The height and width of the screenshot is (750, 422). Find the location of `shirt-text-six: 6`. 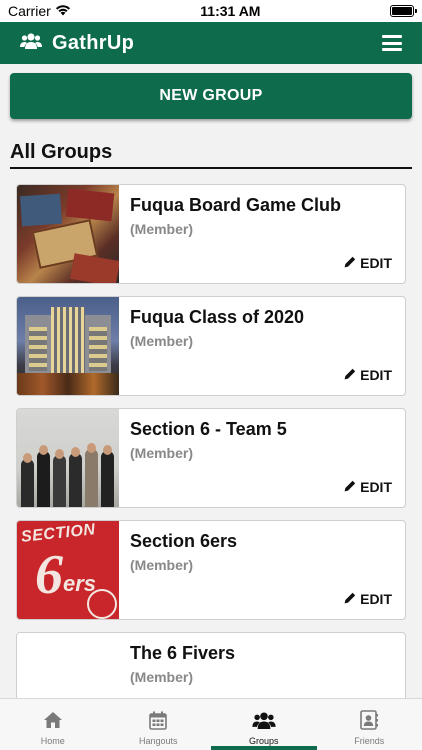

shirt-text-six: 6 is located at coordinates (49, 575).